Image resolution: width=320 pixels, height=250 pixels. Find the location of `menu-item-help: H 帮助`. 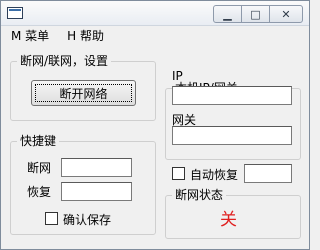

menu-item-help: H 帮助 is located at coordinates (85, 35).